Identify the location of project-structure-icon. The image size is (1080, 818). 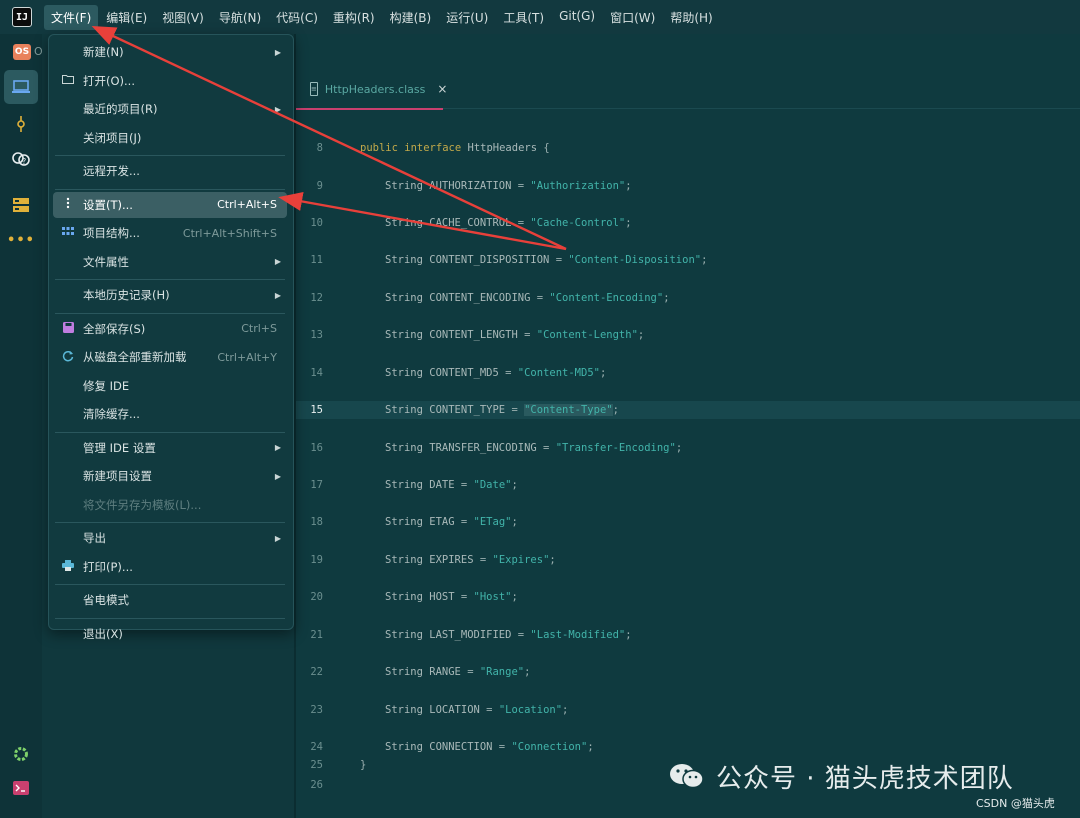
(68, 233).